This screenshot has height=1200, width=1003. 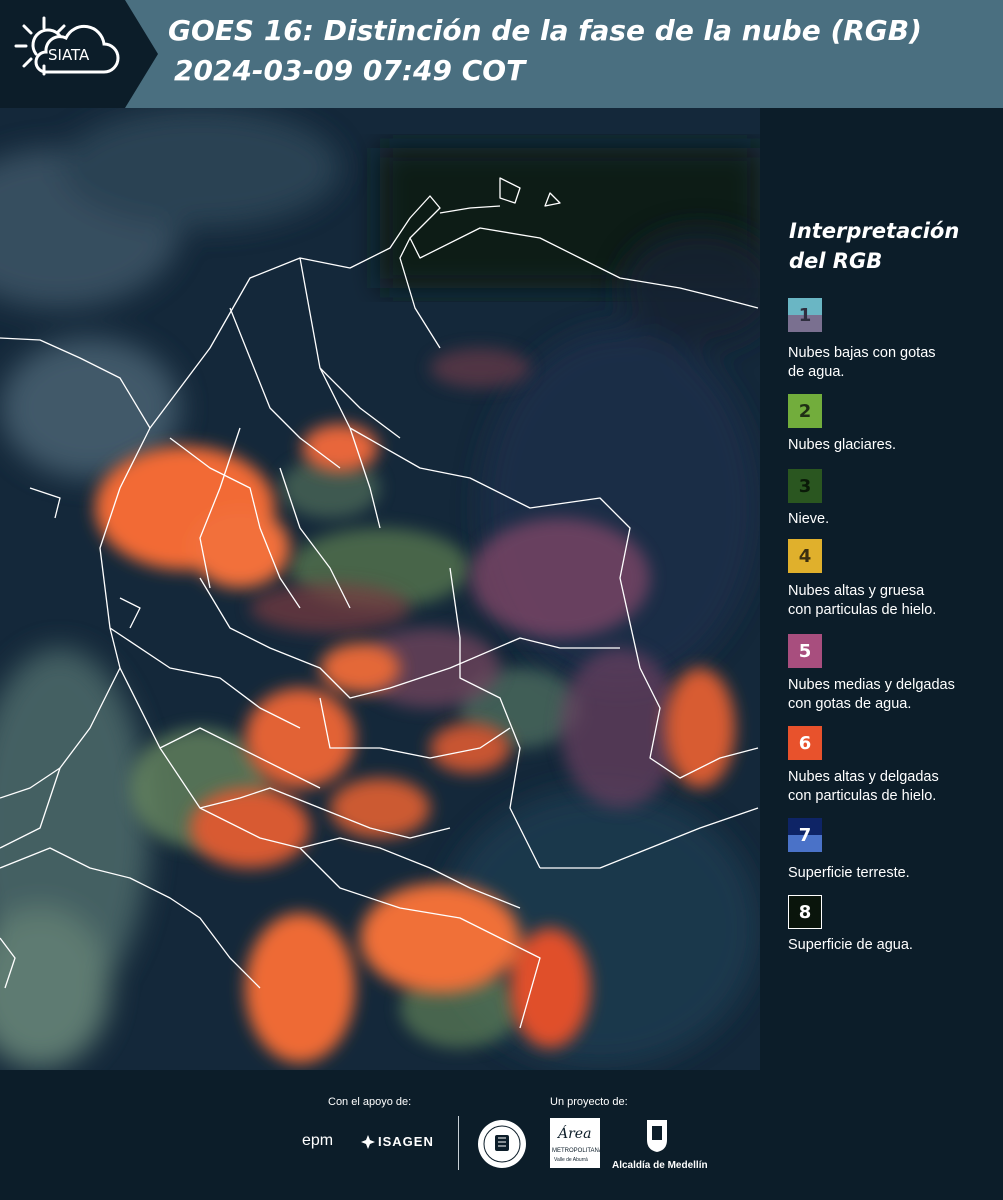 What do you see at coordinates (842, 445) in the screenshot?
I see `legend-label-line: Nubes glaciares.` at bounding box center [842, 445].